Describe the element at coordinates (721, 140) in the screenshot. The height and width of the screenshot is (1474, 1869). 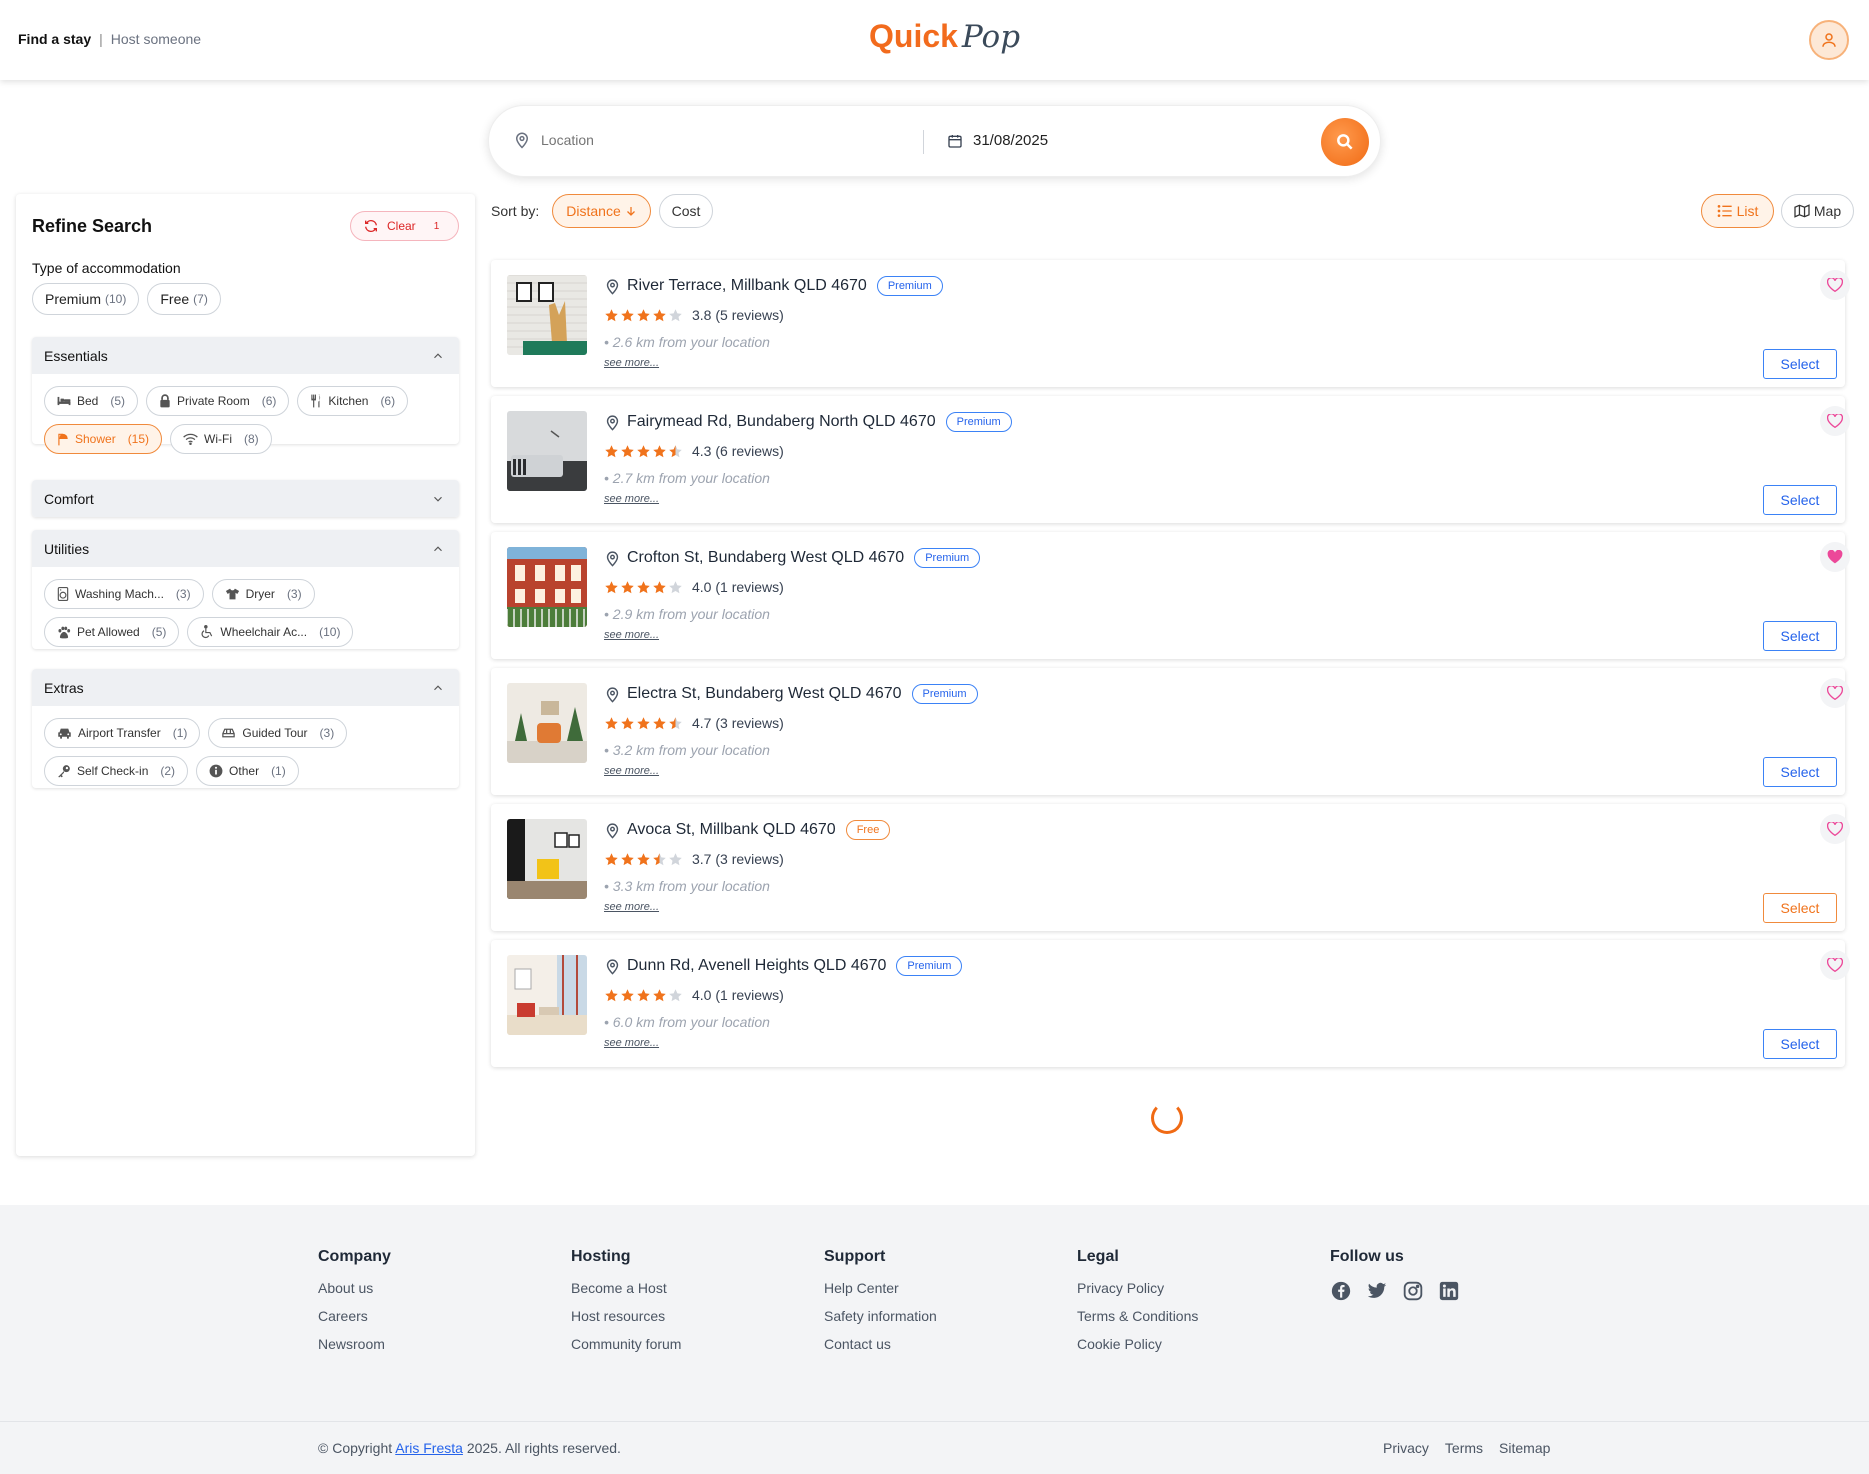
I see `location-input` at that location.